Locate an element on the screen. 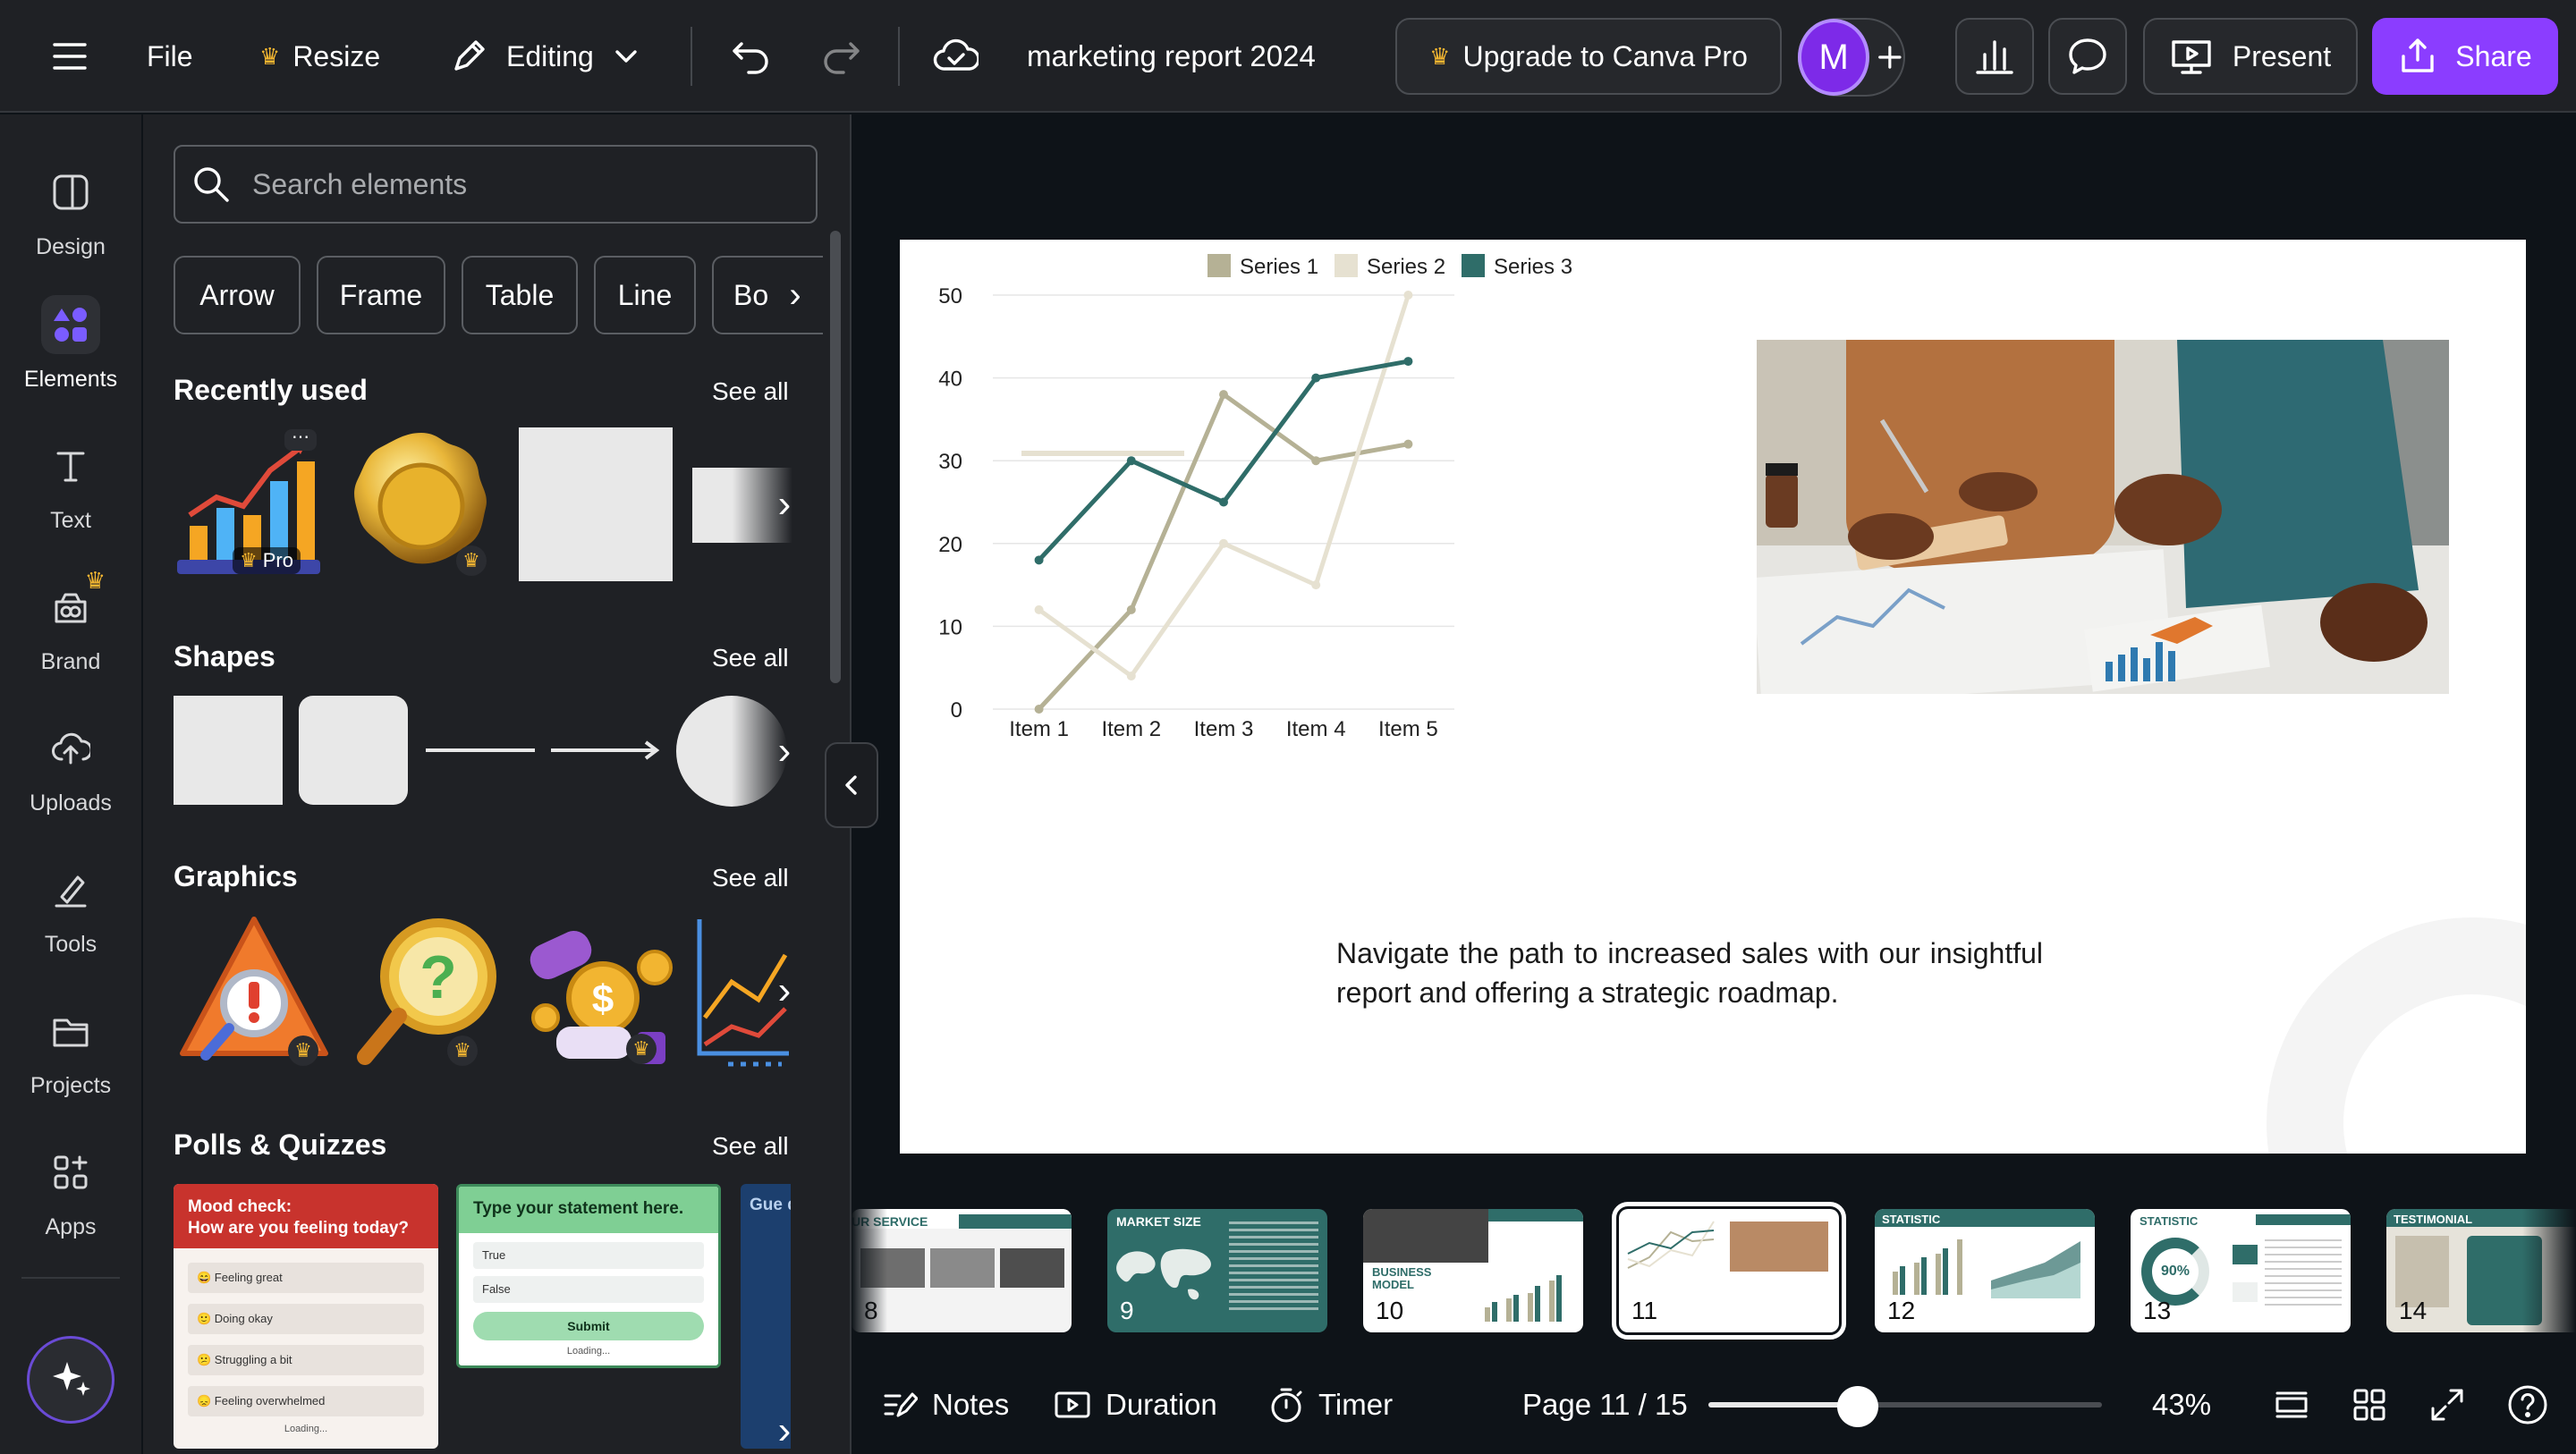  zoom-value: 43% is located at coordinates (2181, 1405).